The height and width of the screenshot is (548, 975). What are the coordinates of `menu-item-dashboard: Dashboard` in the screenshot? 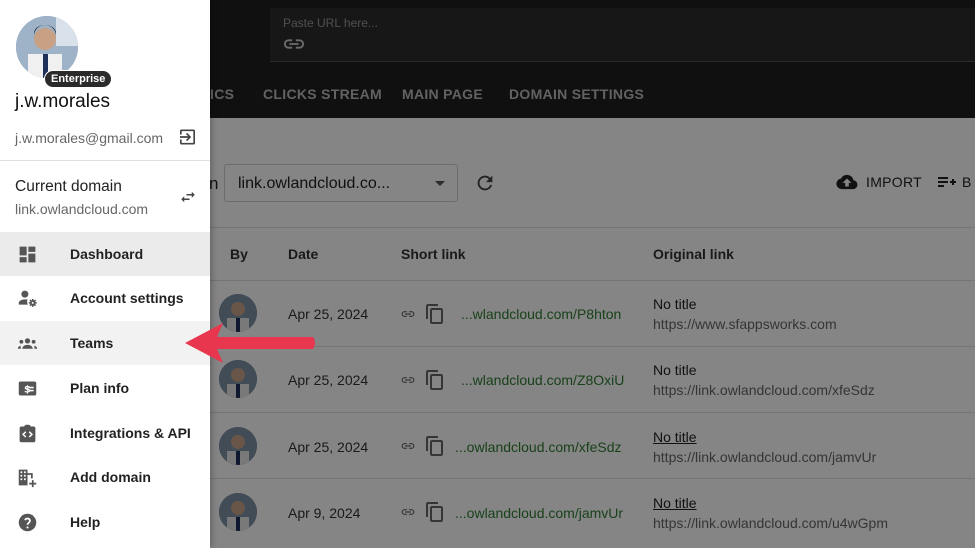 It's located at (105, 254).